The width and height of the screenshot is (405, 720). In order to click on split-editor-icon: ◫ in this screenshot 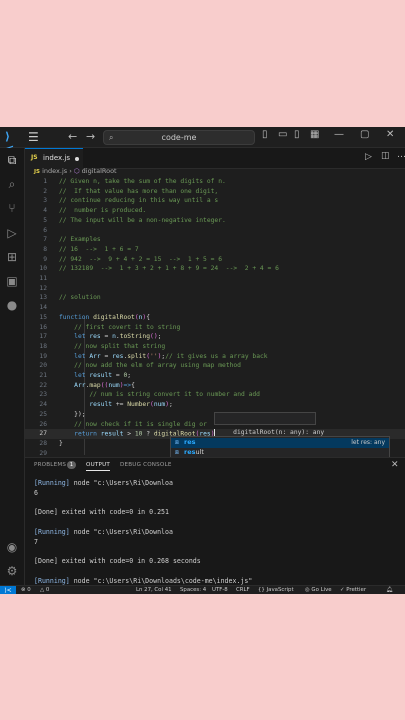, I will do `click(385, 156)`.